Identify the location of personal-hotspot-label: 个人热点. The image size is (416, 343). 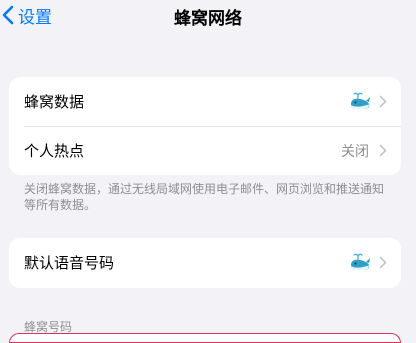
(54, 151).